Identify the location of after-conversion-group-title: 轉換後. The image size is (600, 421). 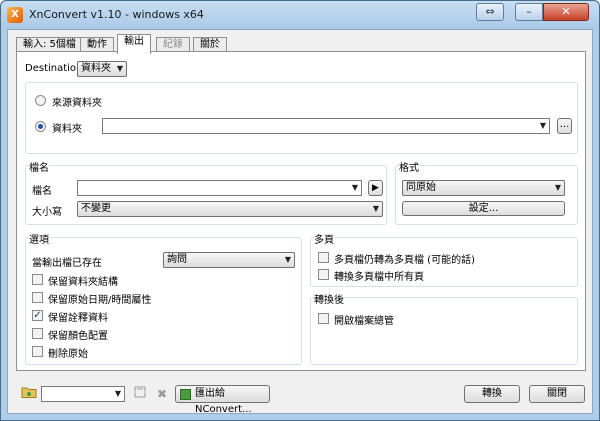
(329, 298).